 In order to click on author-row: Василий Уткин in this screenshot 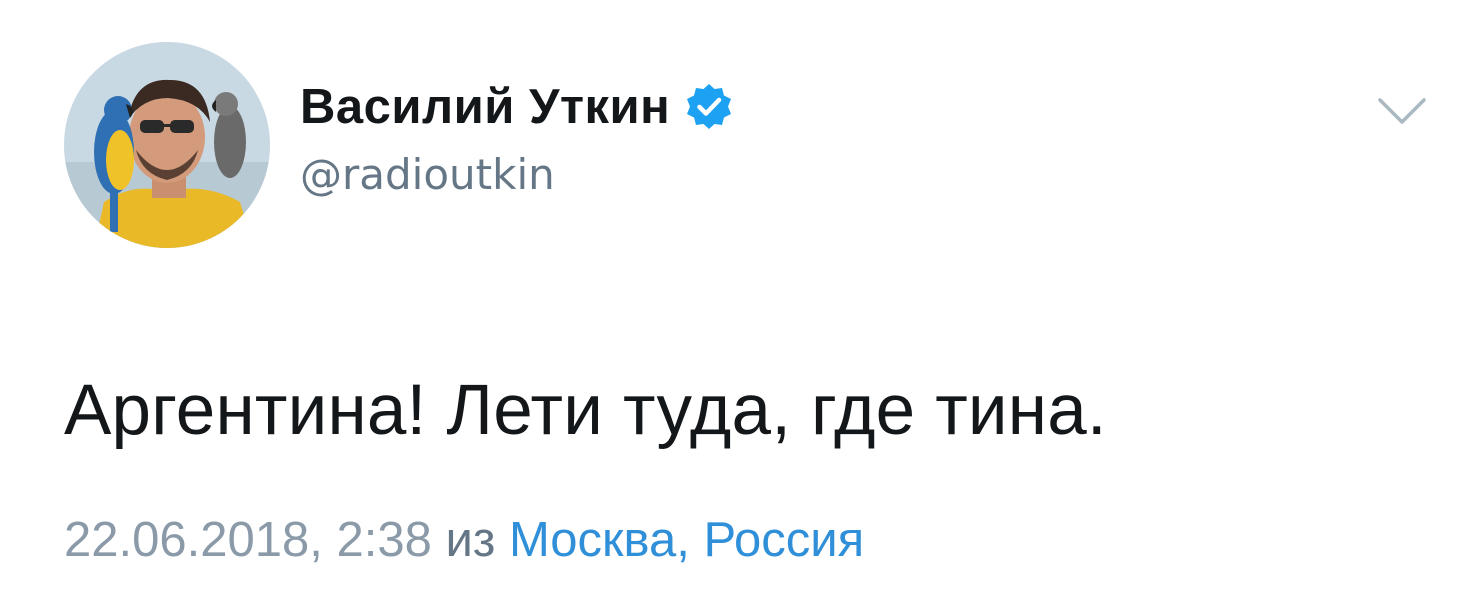, I will do `click(517, 107)`.